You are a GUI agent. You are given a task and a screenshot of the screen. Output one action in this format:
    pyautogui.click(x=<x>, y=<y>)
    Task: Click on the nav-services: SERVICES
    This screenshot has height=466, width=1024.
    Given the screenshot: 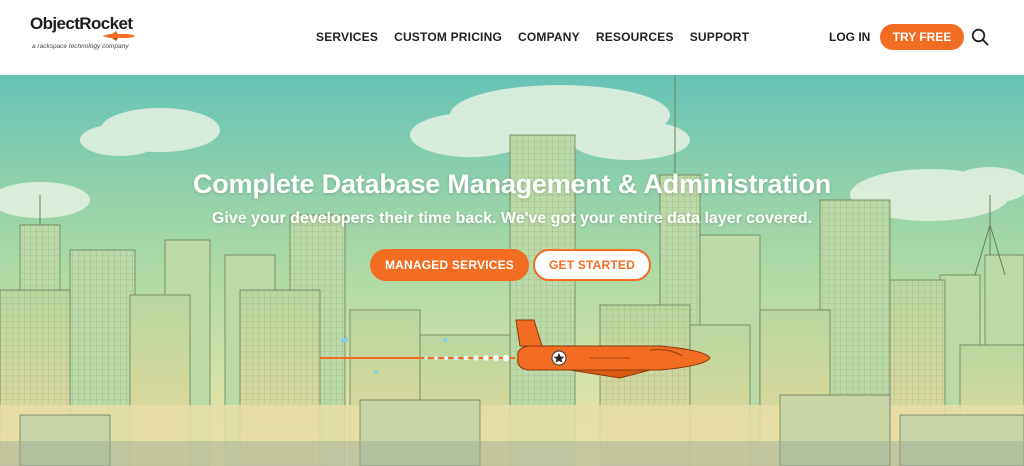 What is the action you would take?
    pyautogui.click(x=347, y=37)
    